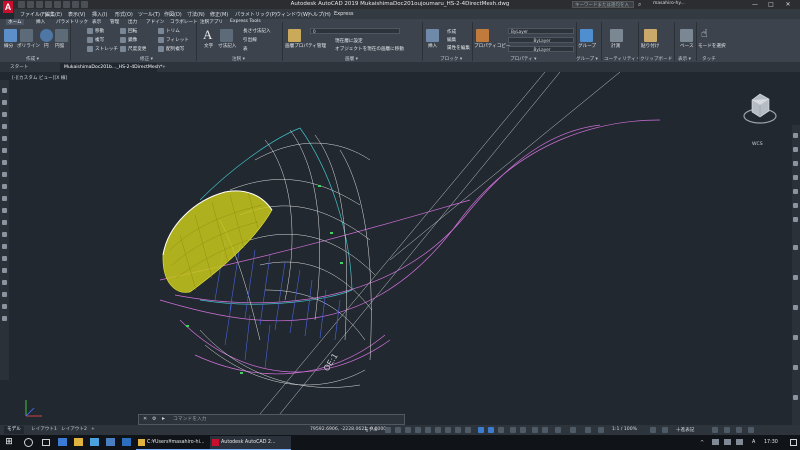 This screenshot has width=800, height=450. What do you see at coordinates (715, 430) in the screenshot?
I see `isolate-objects-icon` at bounding box center [715, 430].